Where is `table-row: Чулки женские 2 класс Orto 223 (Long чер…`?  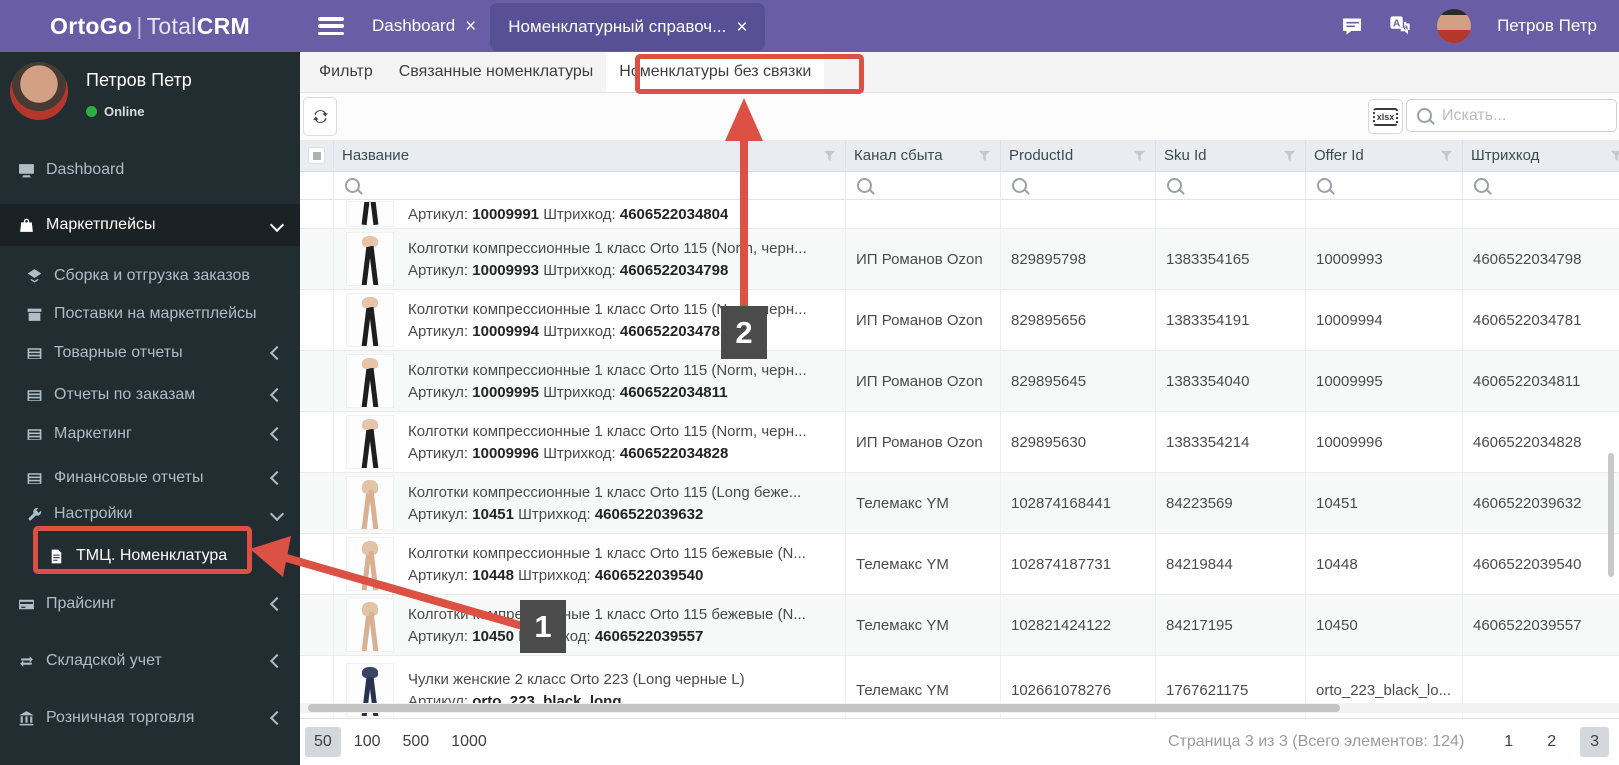 table-row: Чулки женские 2 класс Orto 223 (Long чер… is located at coordinates (959, 690).